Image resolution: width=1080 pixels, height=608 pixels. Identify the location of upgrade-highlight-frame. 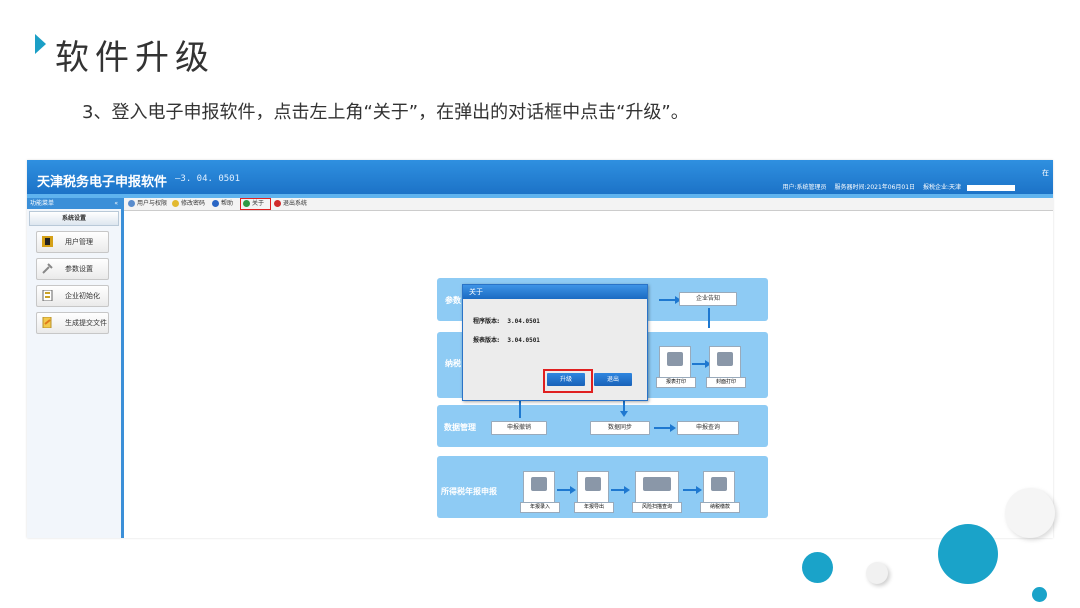
(568, 381).